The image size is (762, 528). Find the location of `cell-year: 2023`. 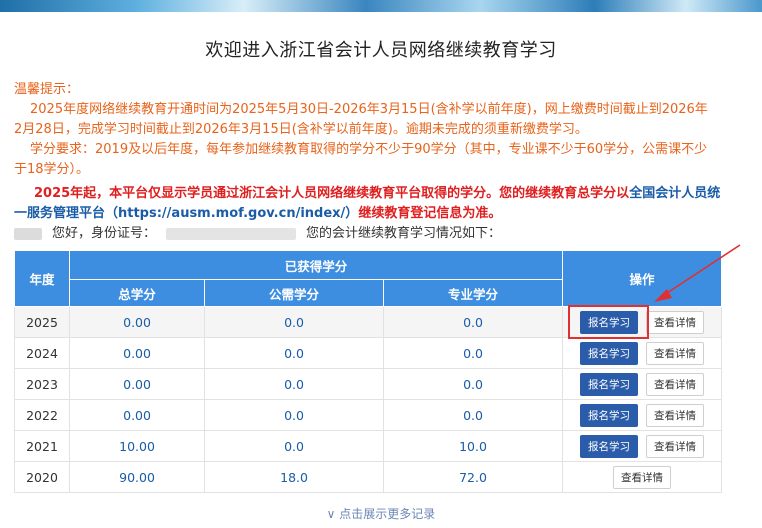

cell-year: 2023 is located at coordinates (42, 384).